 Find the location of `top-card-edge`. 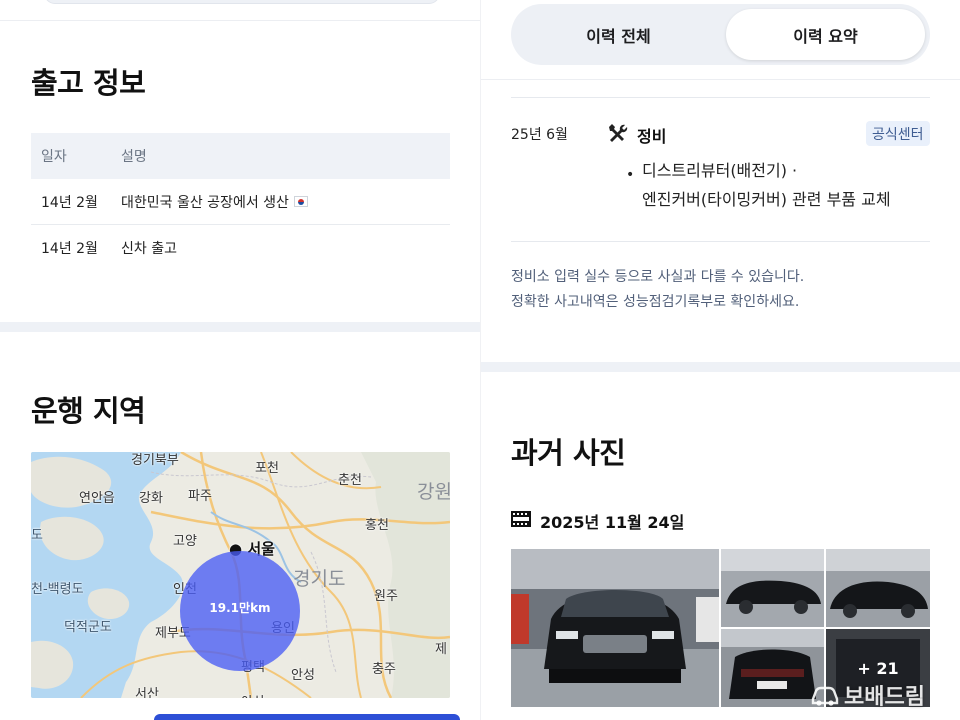

top-card-edge is located at coordinates (242, 2).